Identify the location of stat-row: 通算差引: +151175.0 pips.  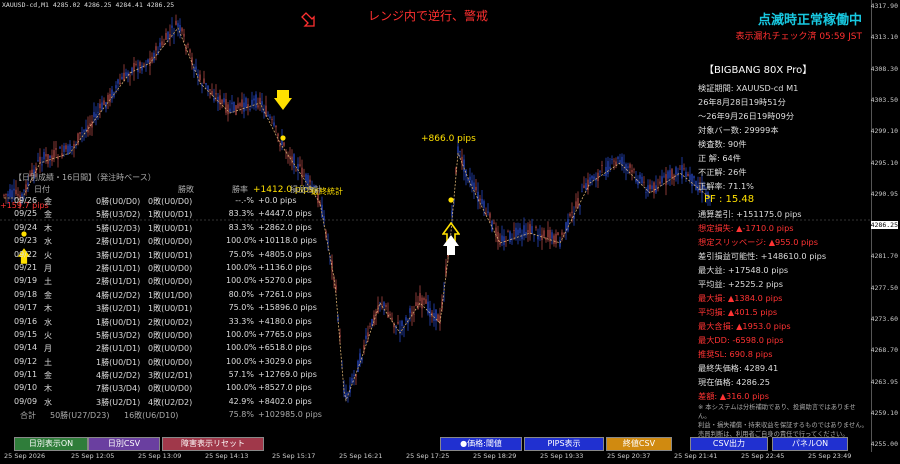
(750, 214).